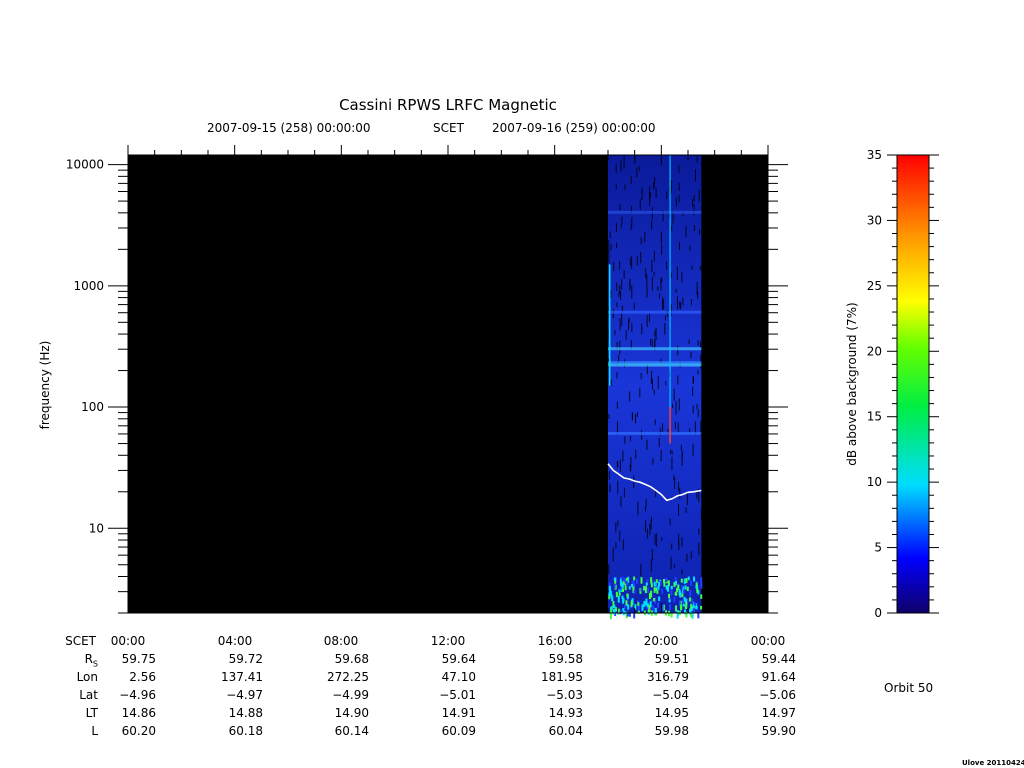 Image resolution: width=1024 pixels, height=768 pixels. I want to click on ephemeris-label: Lon, so click(87, 677).